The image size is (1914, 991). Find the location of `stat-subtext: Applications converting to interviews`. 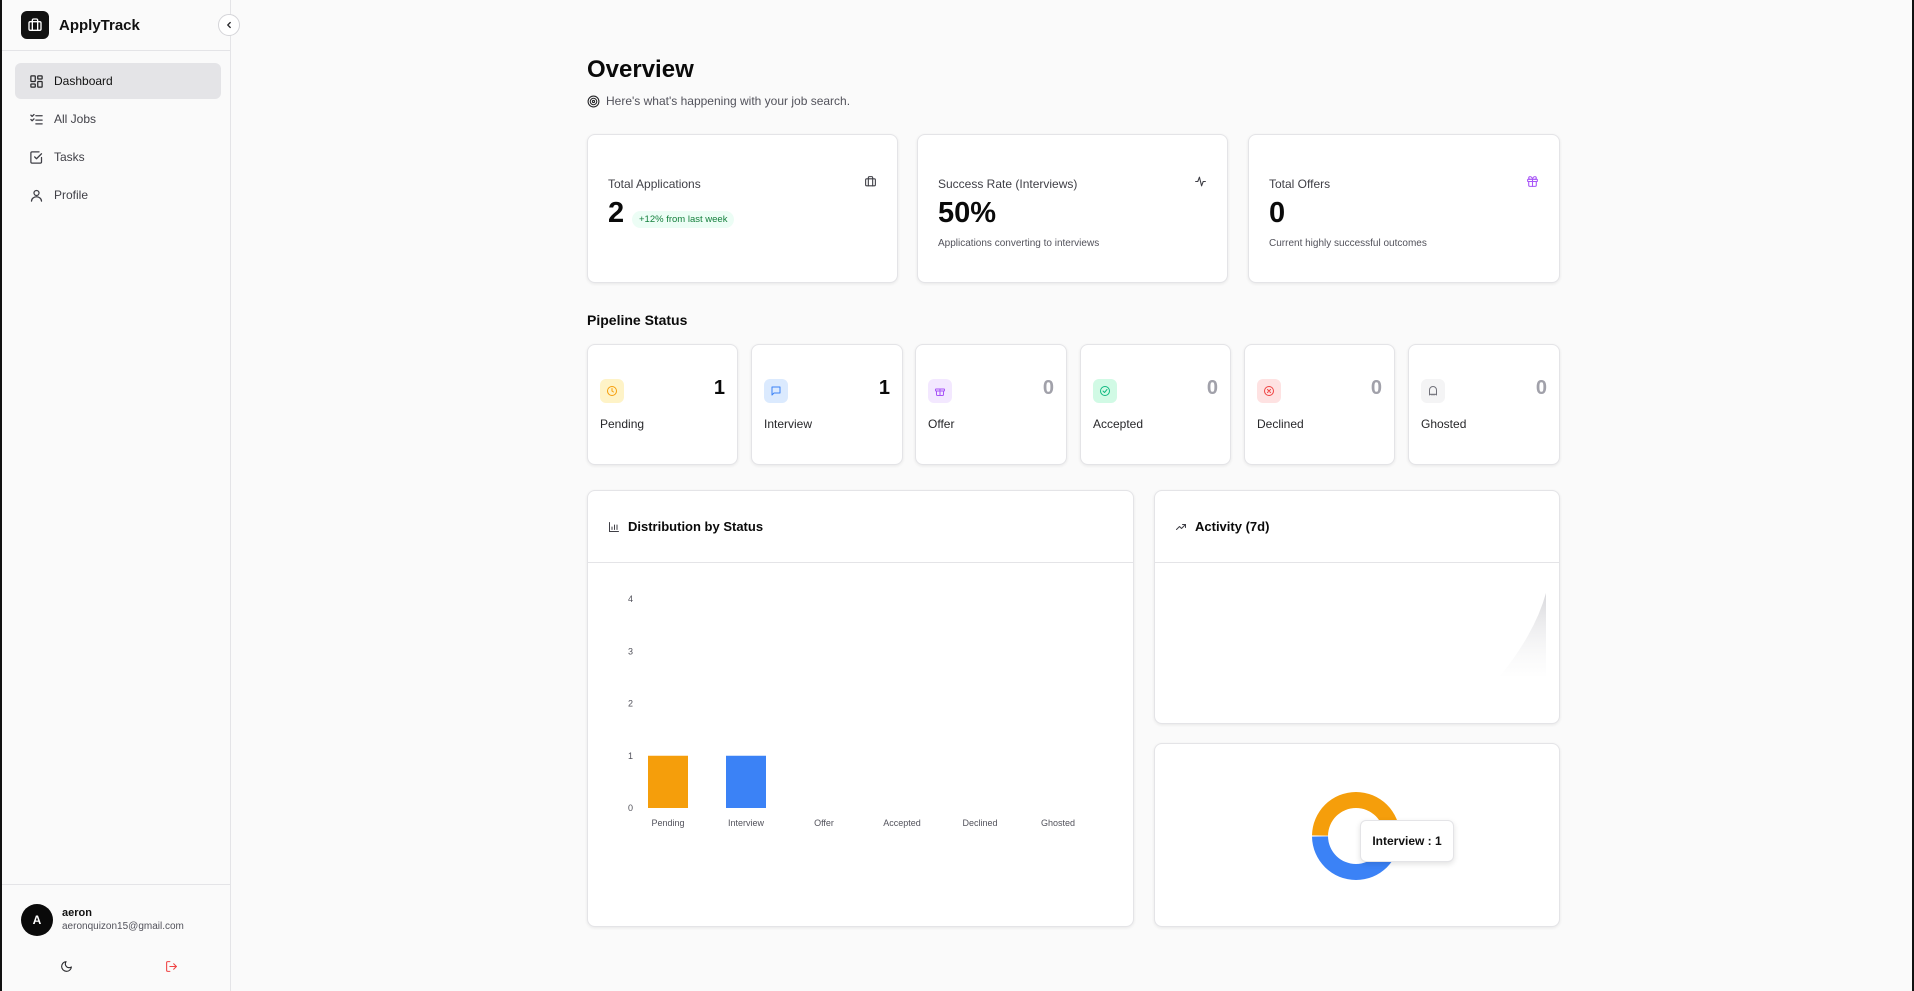

stat-subtext: Applications converting to interviews is located at coordinates (1019, 243).